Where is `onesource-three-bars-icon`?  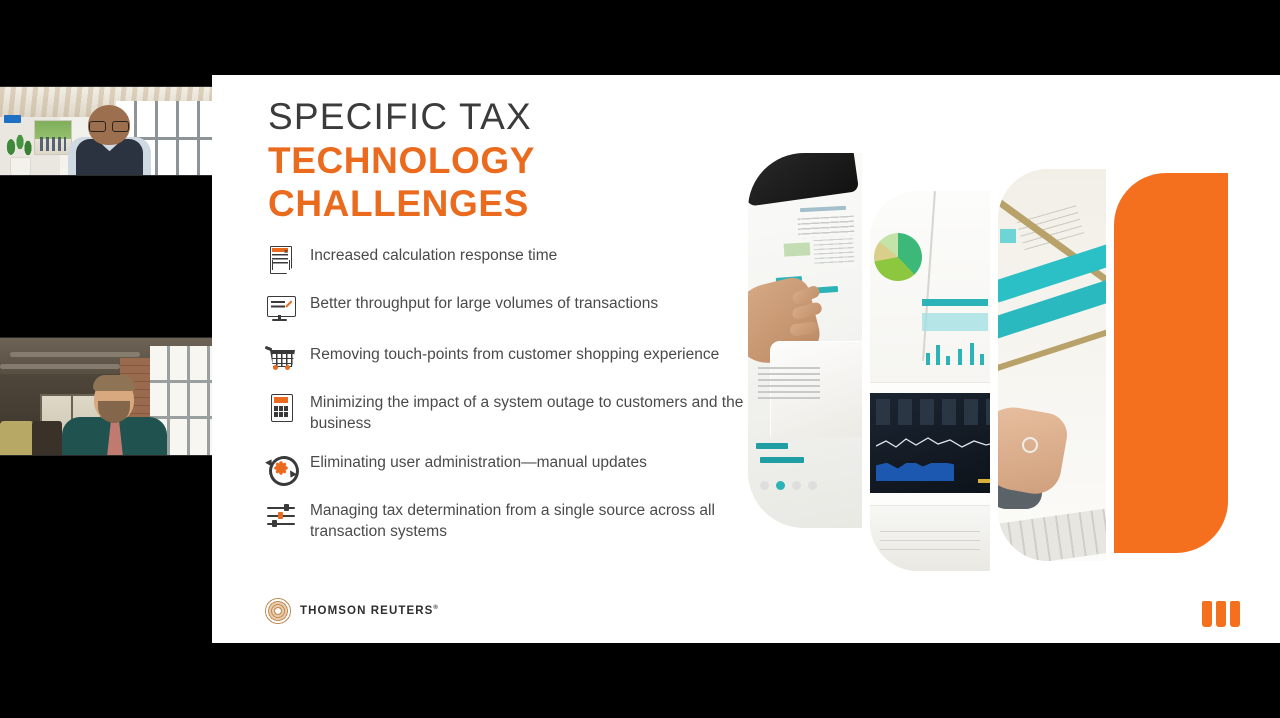
onesource-three-bars-icon is located at coordinates (1221, 614).